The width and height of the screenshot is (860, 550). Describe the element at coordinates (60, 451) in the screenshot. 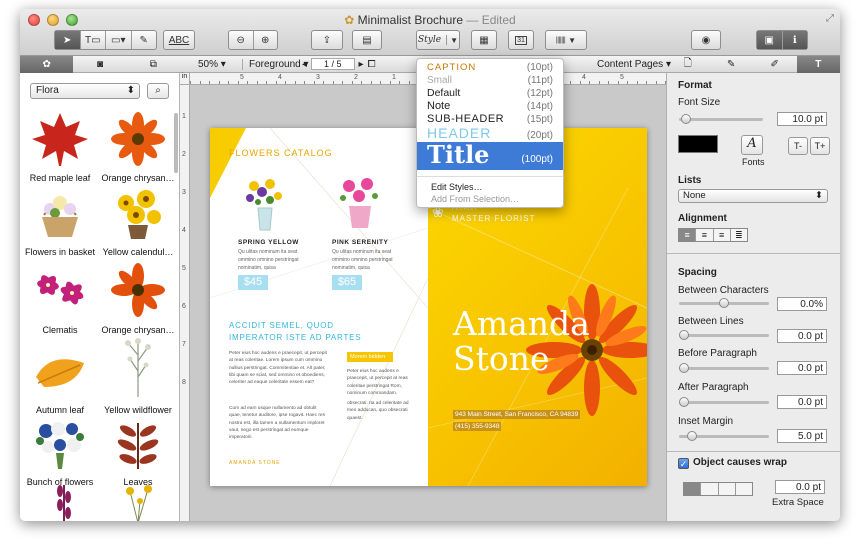

I see `library-item: Bunch of flowers` at that location.